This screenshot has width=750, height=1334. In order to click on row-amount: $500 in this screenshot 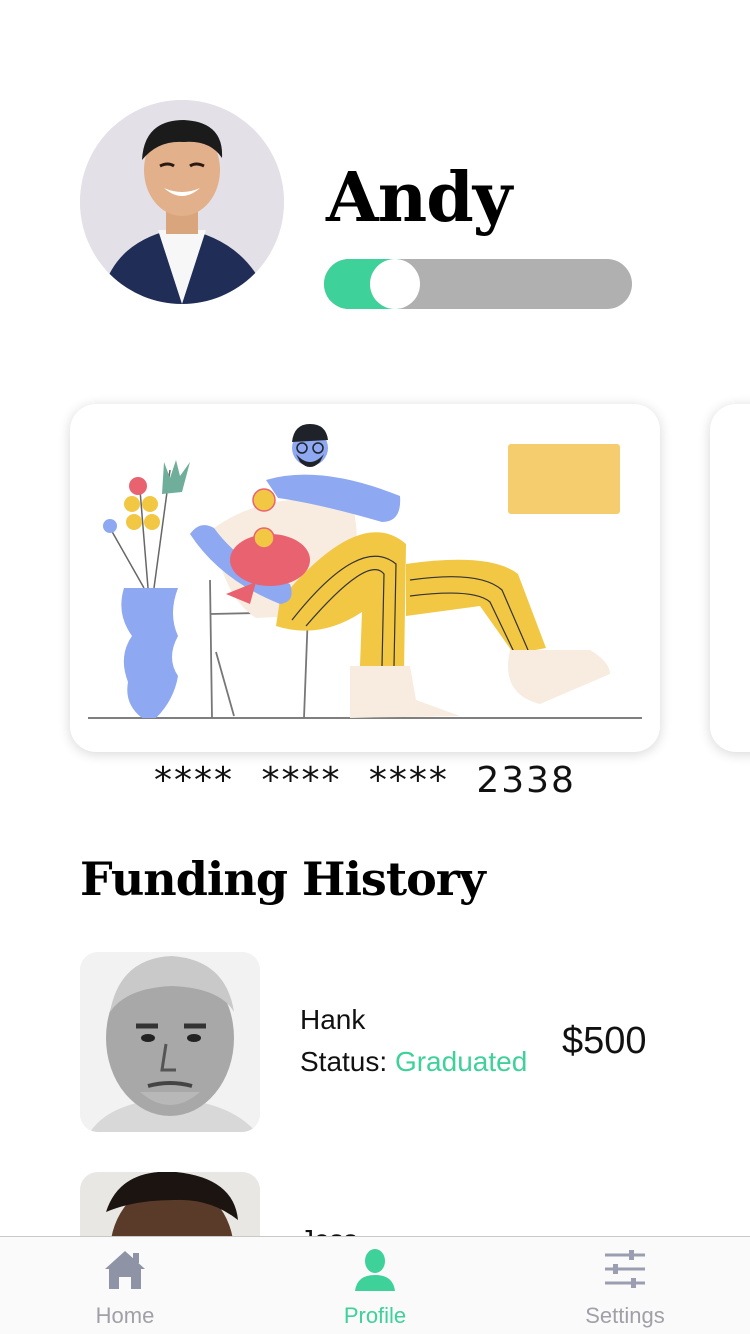, I will do `click(604, 1041)`.